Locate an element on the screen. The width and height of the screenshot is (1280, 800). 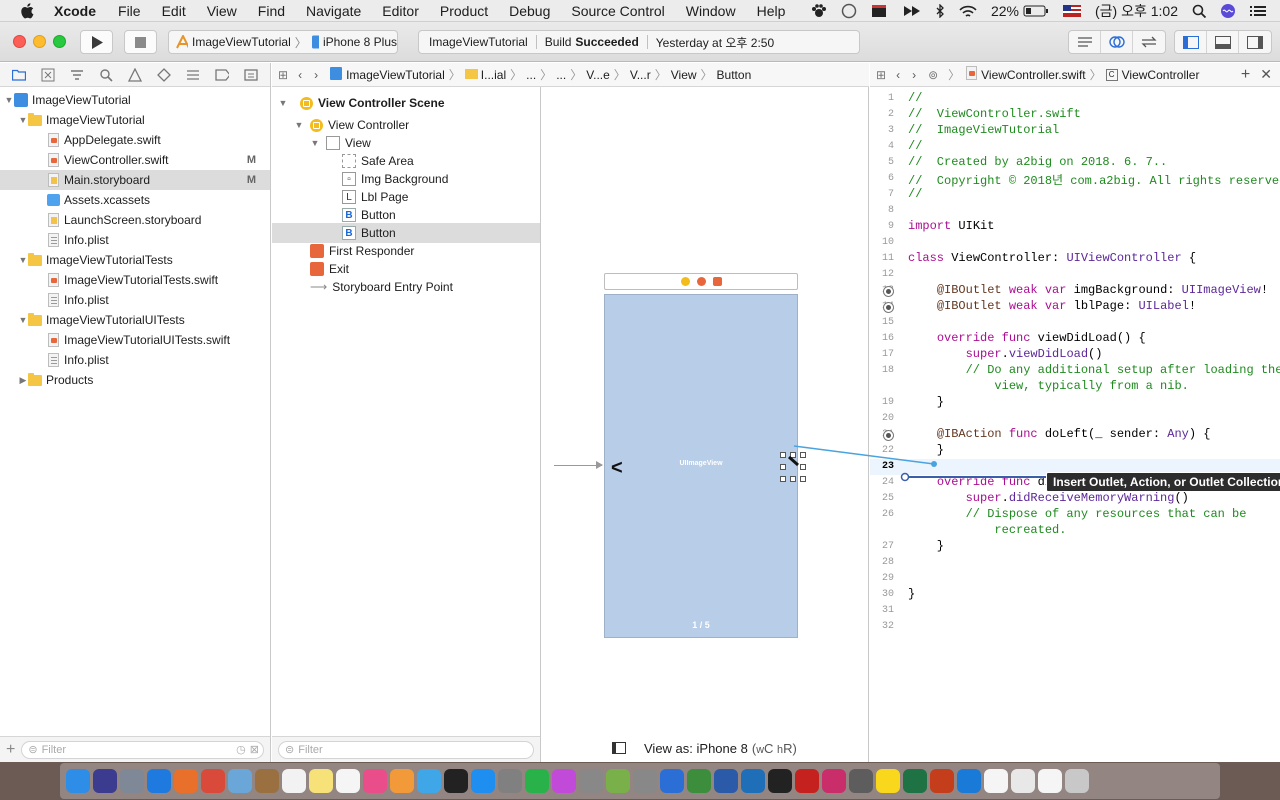
circle-status-icon is located at coordinates (849, 11).